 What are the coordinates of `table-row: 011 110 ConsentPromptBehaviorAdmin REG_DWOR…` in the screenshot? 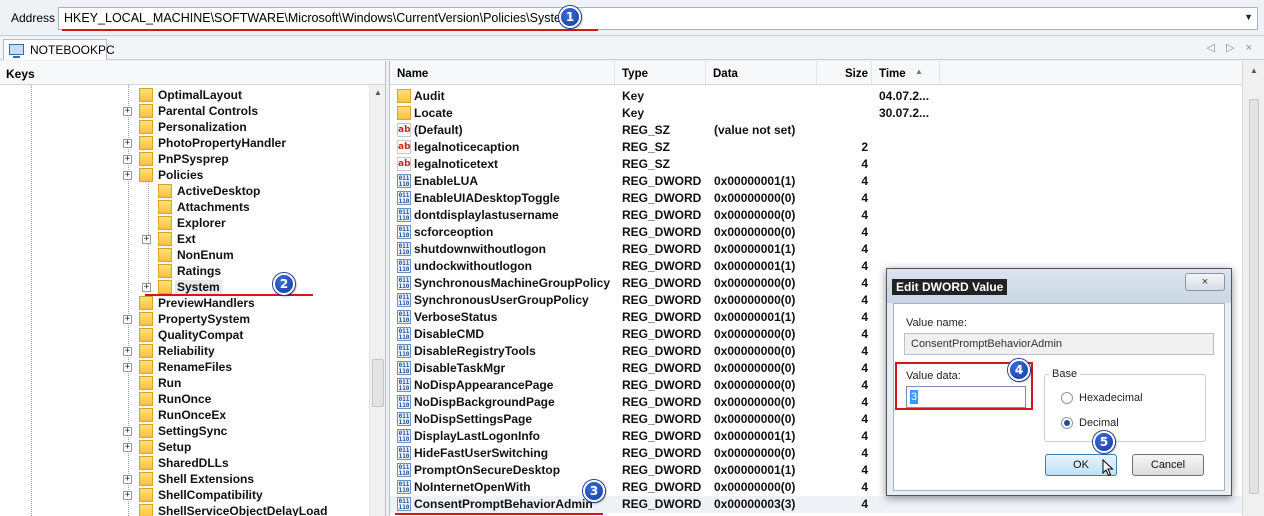 It's located at (816, 504).